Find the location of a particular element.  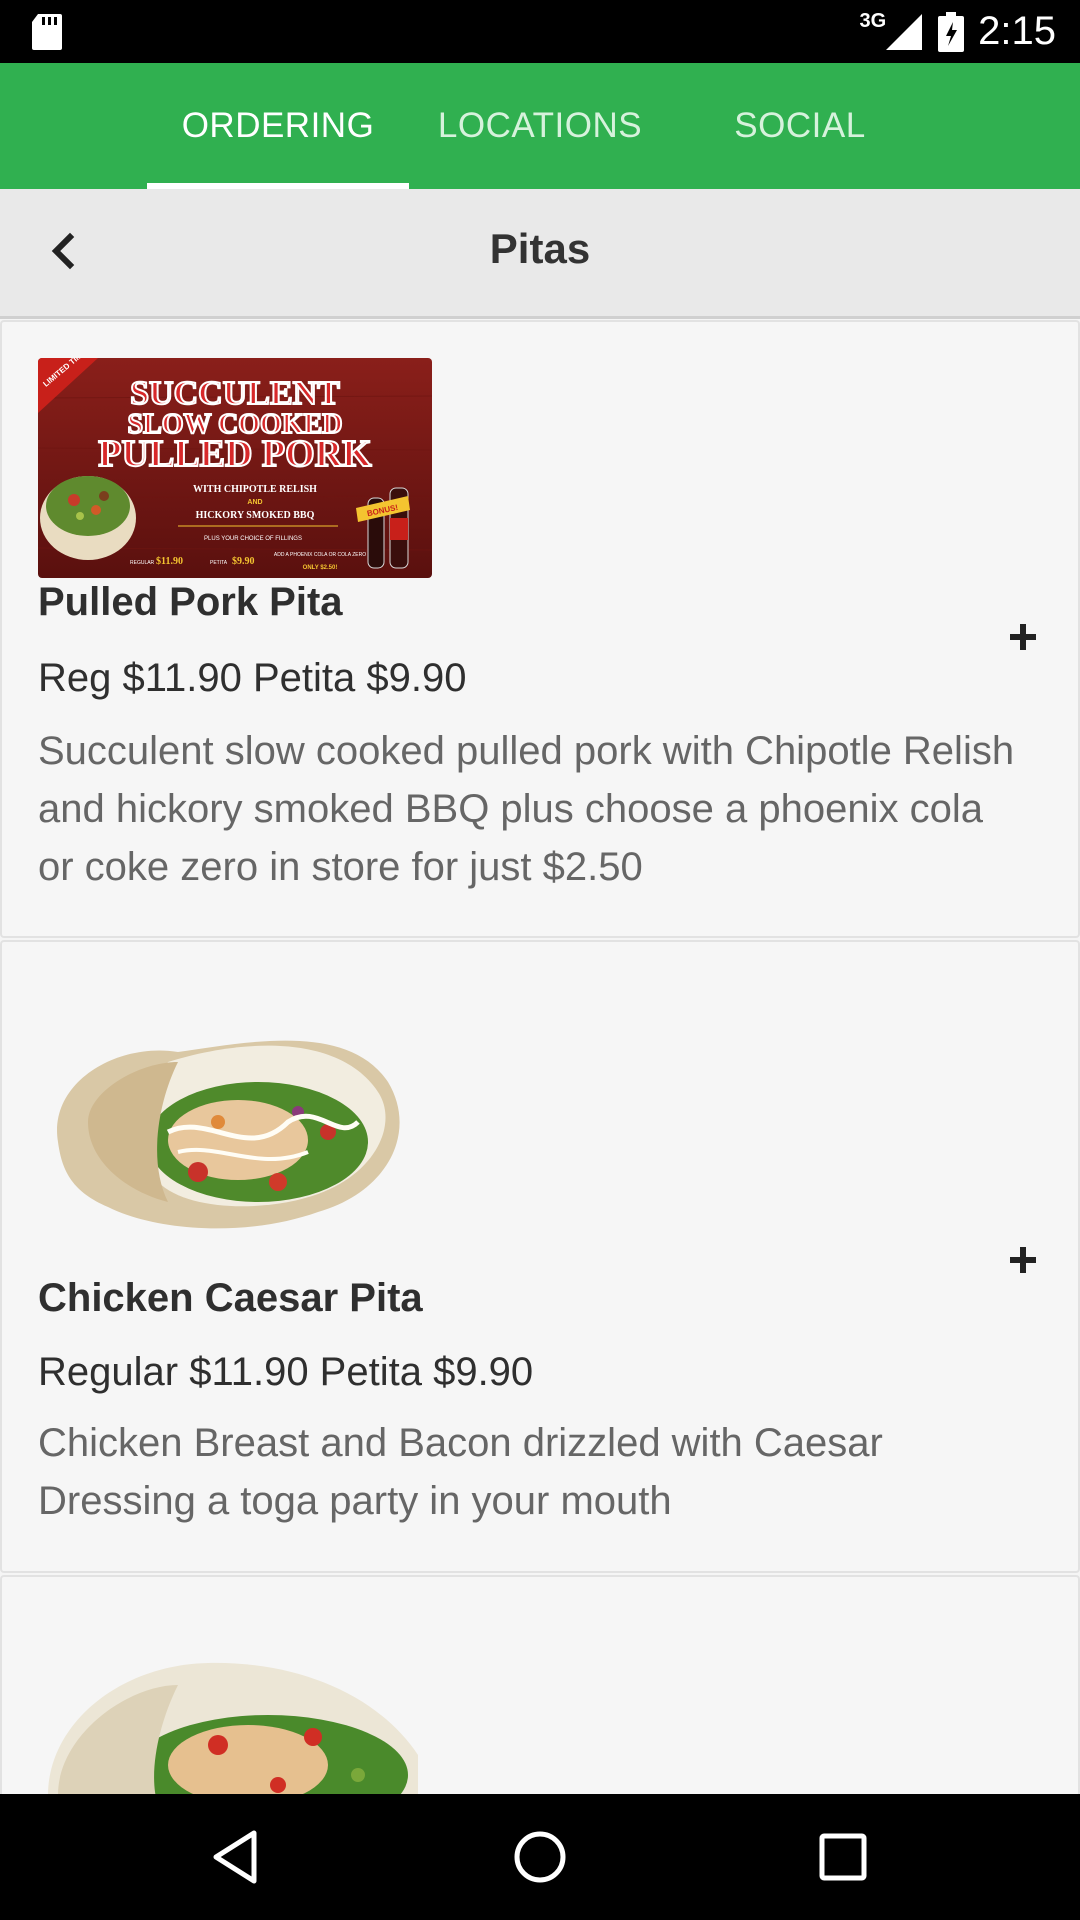

svg-text: HICKORY SMOKED BBQ is located at coordinates (255, 515).